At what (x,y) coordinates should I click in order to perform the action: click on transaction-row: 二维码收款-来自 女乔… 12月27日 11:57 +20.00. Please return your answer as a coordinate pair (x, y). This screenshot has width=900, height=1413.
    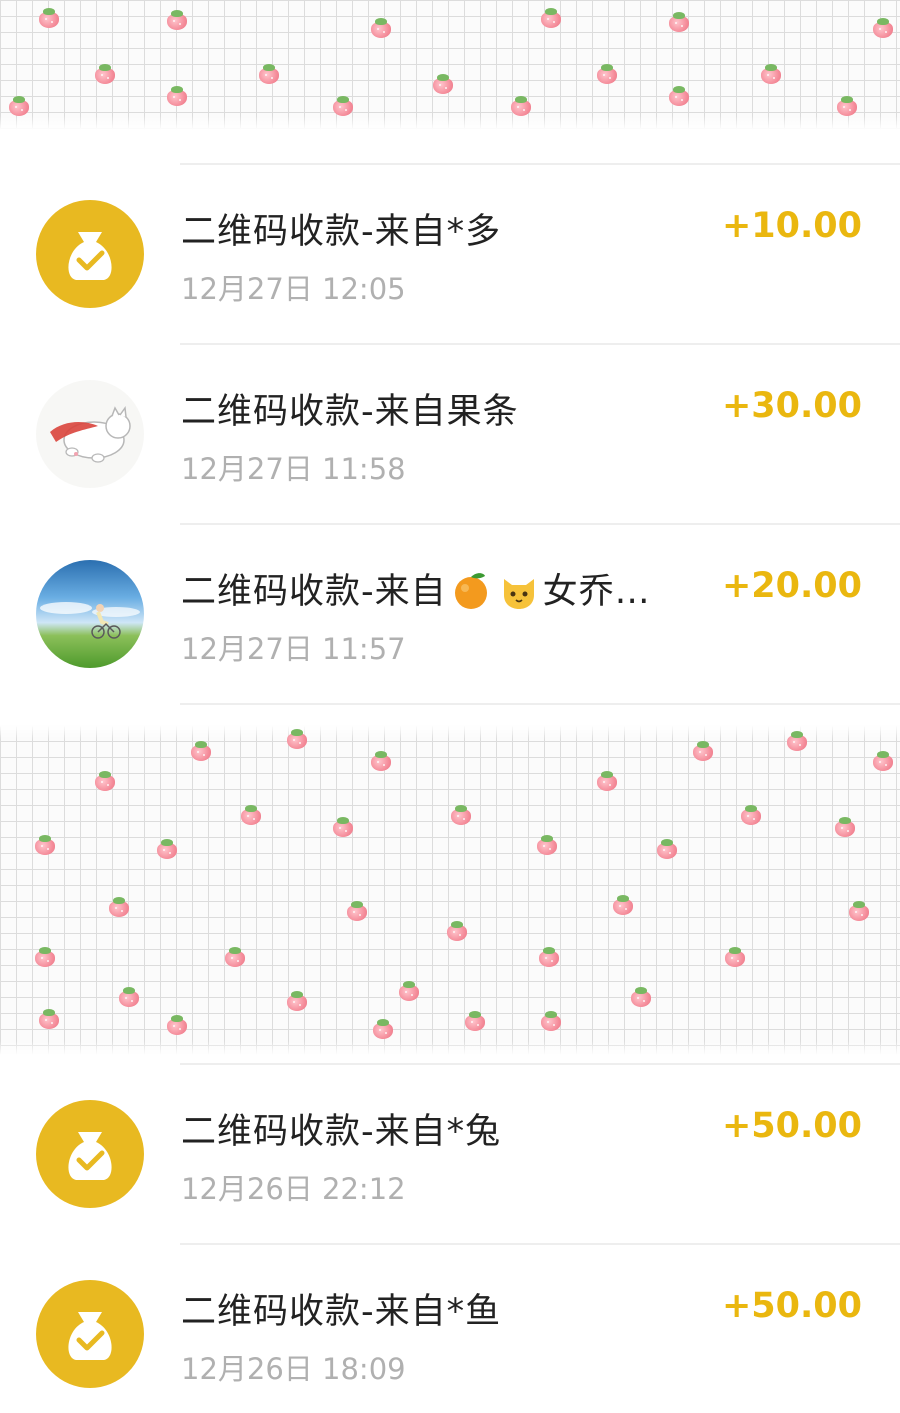
    Looking at the image, I should click on (450, 613).